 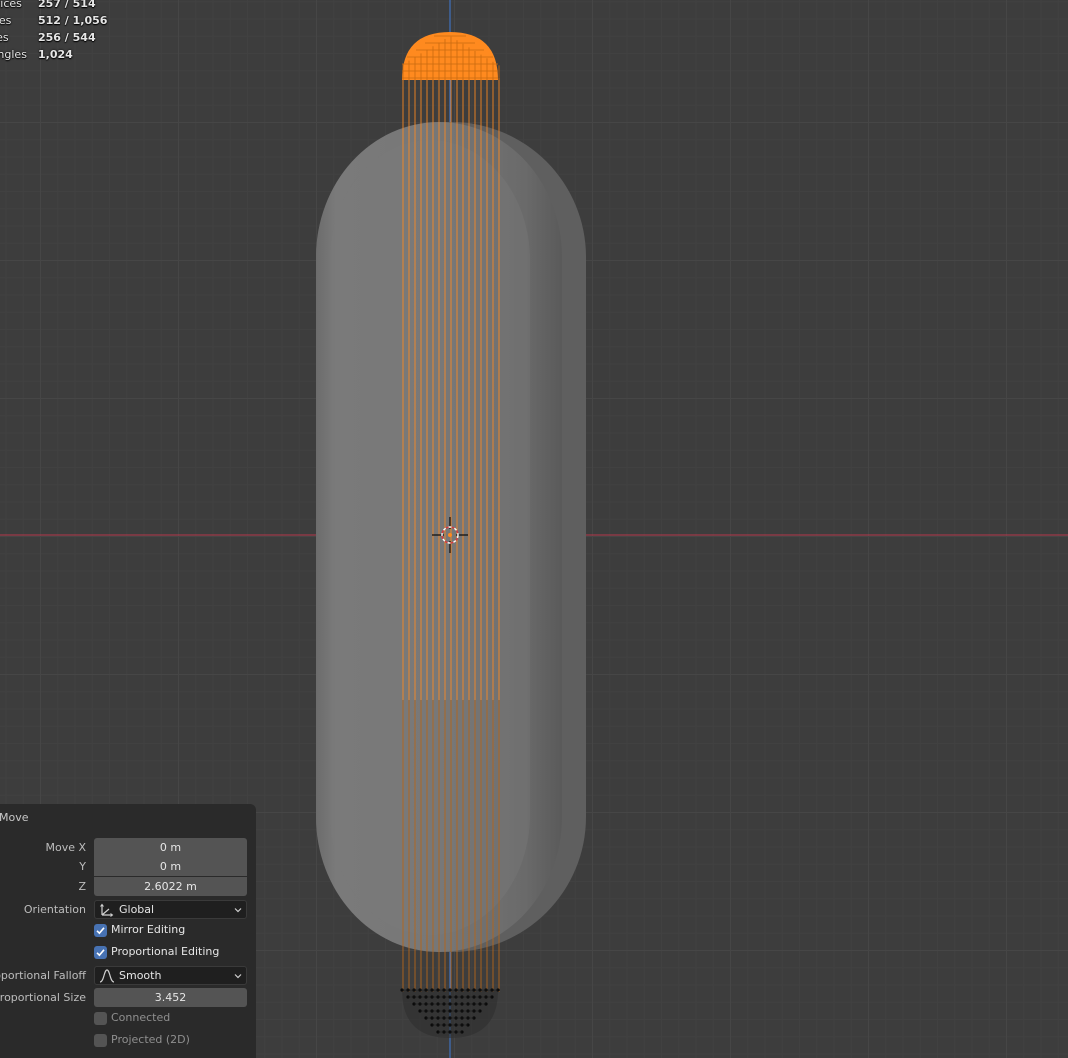 What do you see at coordinates (43, 997) in the screenshot?
I see `proportional-size-label: Proportional Size` at bounding box center [43, 997].